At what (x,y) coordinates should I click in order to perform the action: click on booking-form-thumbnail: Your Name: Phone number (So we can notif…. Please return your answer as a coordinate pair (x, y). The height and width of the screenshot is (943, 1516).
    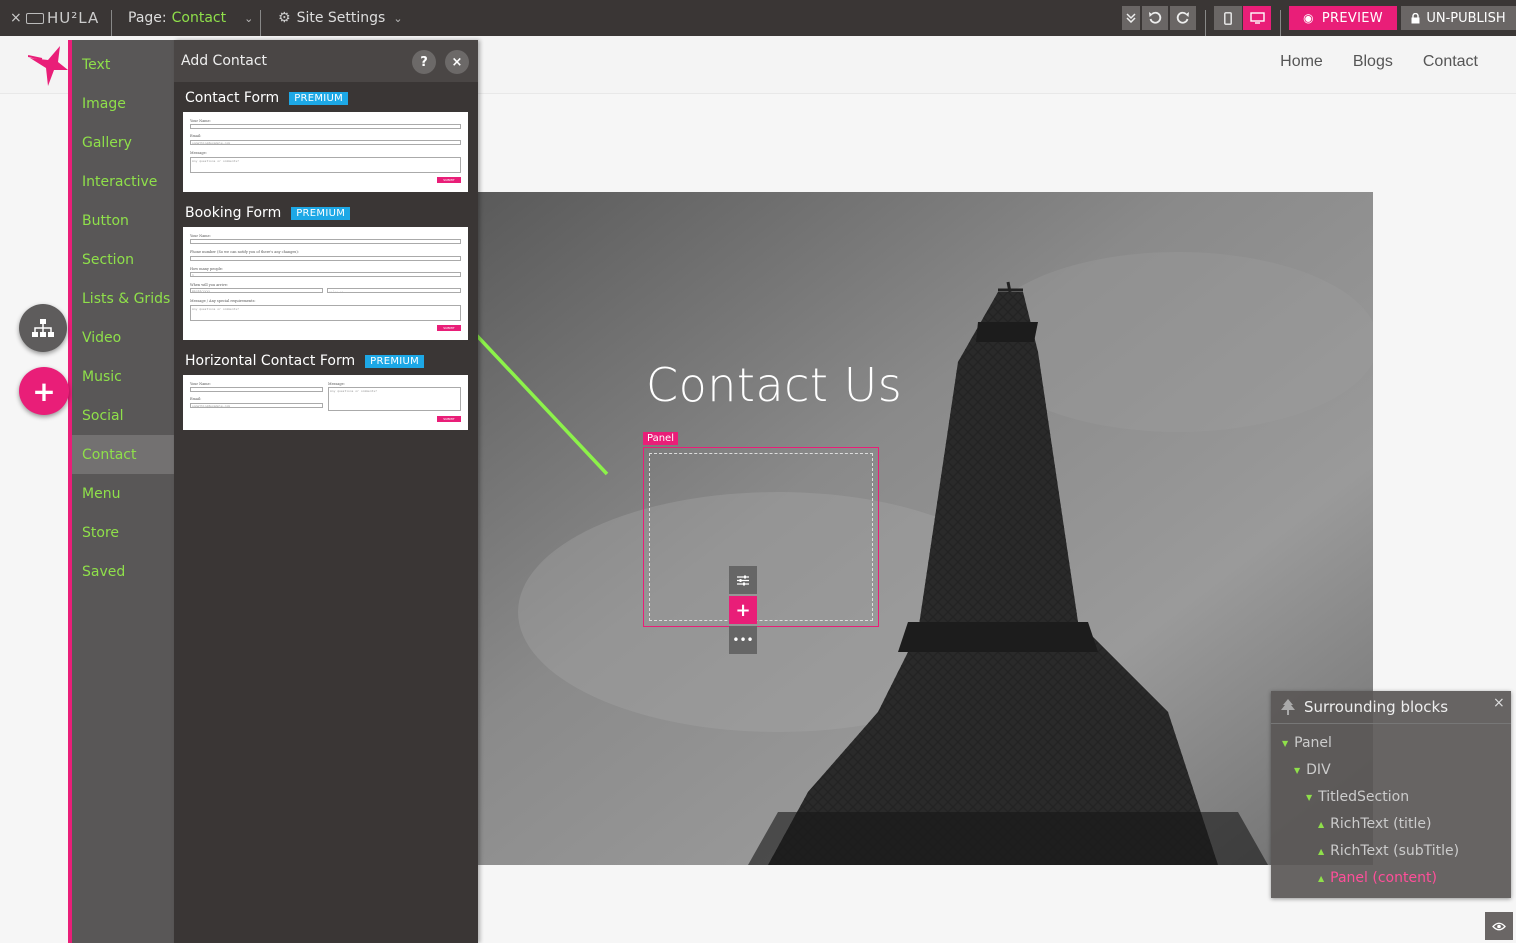
    Looking at the image, I should click on (325, 283).